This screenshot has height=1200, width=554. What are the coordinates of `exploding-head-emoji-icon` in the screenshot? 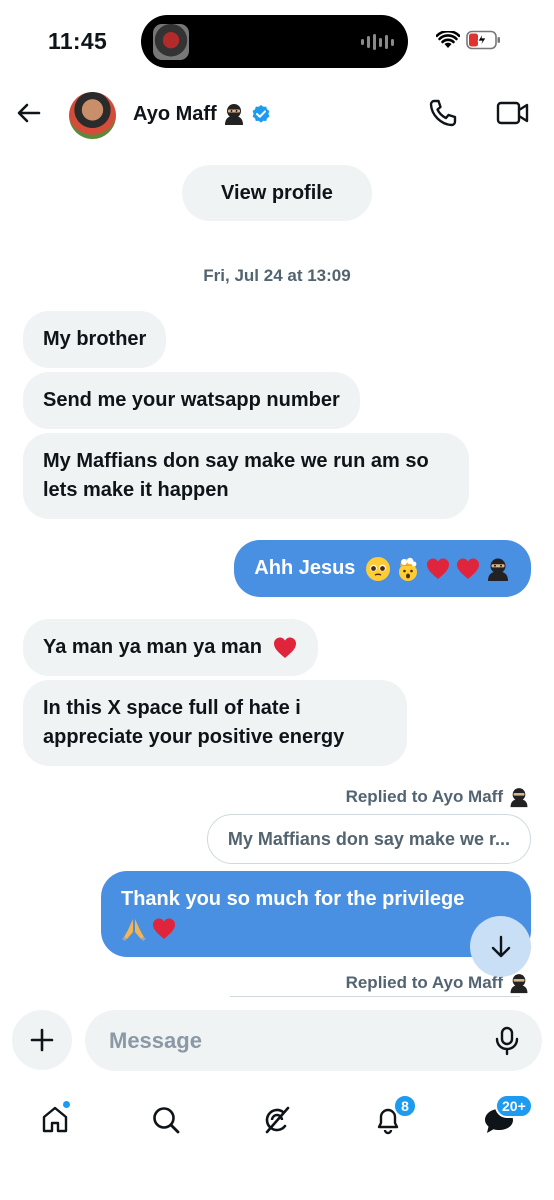 It's located at (408, 569).